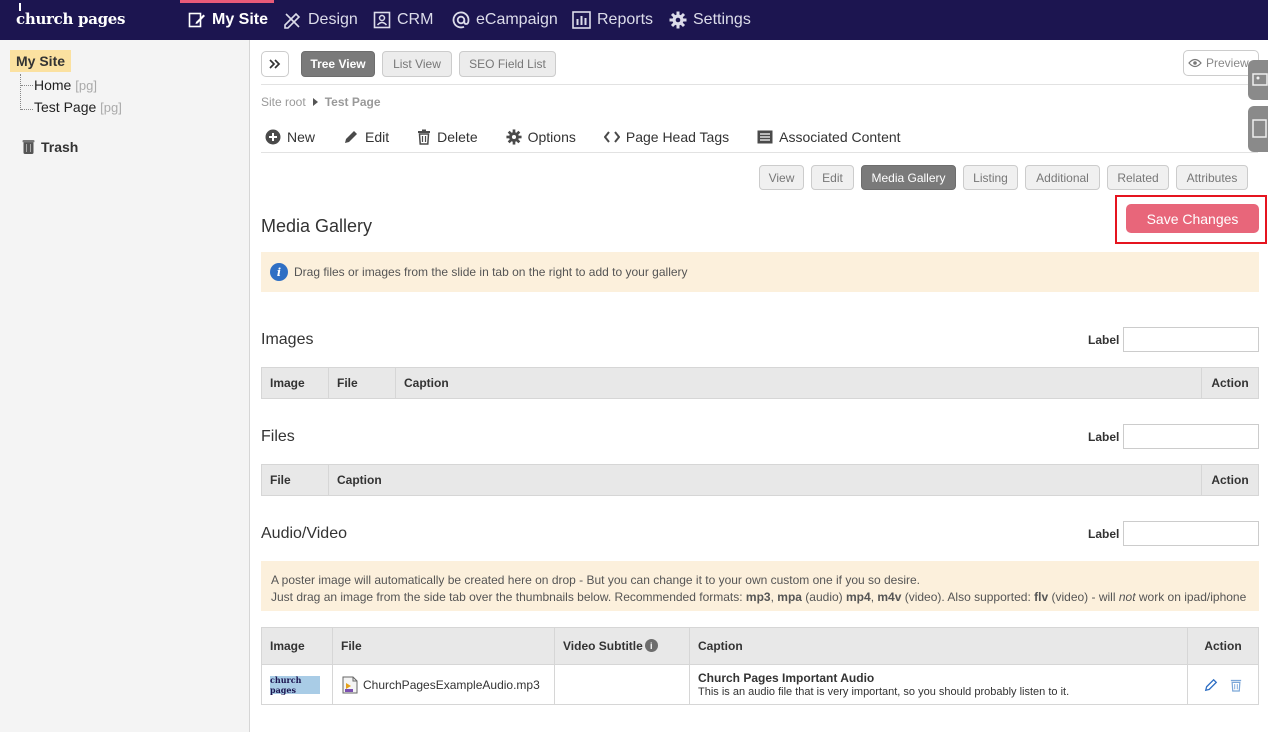 This screenshot has height=732, width=1268. Describe the element at coordinates (290, 137) in the screenshot. I see `new-button: New` at that location.